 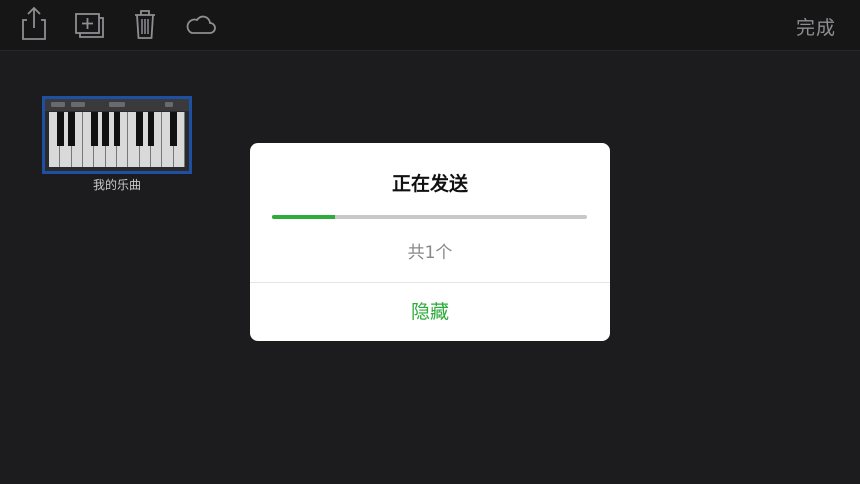 I want to click on thumbnail-controls, so click(x=117, y=105).